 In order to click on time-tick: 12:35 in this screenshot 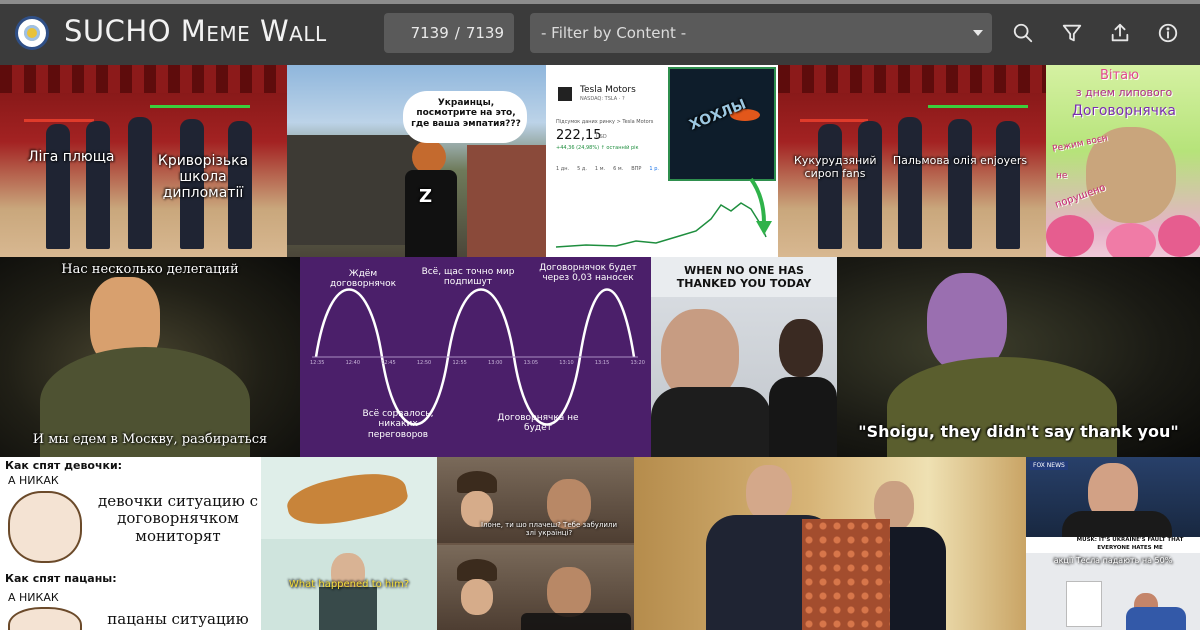, I will do `click(317, 363)`.